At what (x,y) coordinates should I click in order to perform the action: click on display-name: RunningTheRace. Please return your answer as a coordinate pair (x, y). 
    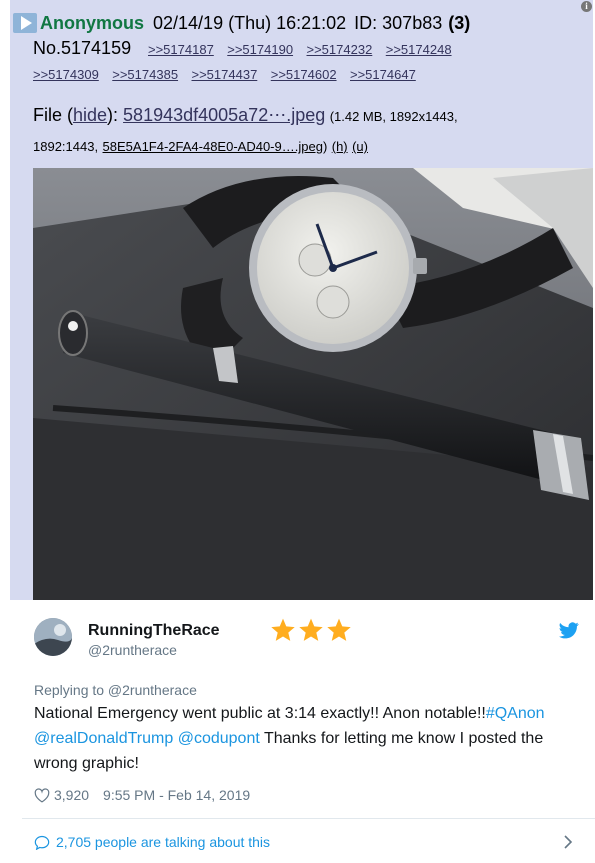
    Looking at the image, I should click on (154, 631).